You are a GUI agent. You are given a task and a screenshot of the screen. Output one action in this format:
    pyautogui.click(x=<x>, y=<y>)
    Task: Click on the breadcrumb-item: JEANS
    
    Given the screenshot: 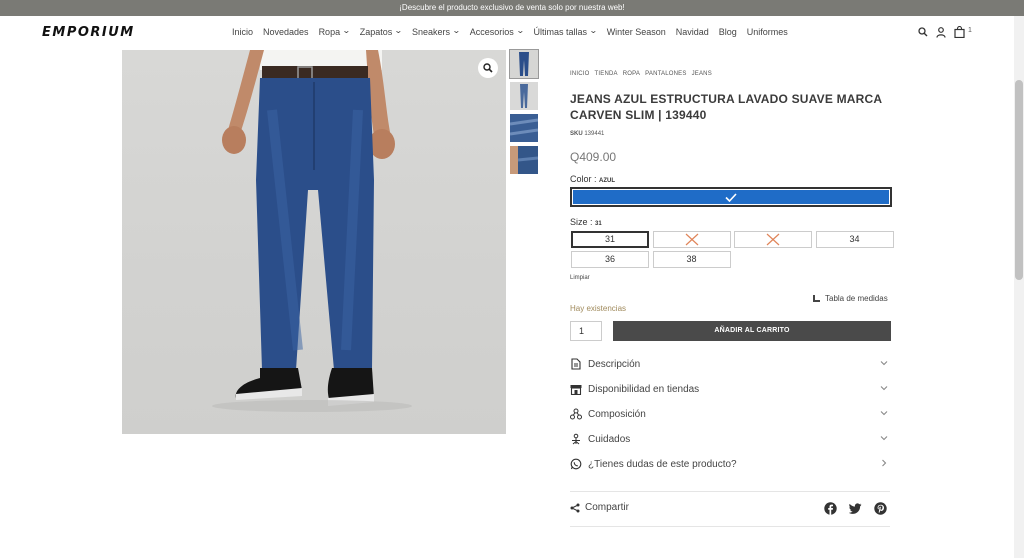 What is the action you would take?
    pyautogui.click(x=702, y=74)
    